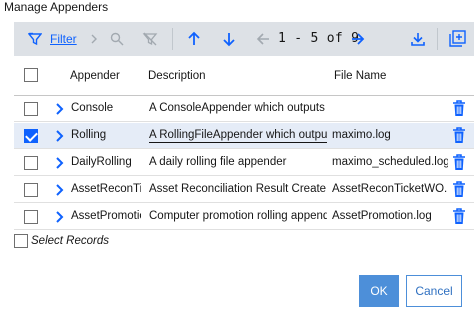  What do you see at coordinates (390, 189) in the screenshot?
I see `file-name-cell: AssetReconTicketWO.log` at bounding box center [390, 189].